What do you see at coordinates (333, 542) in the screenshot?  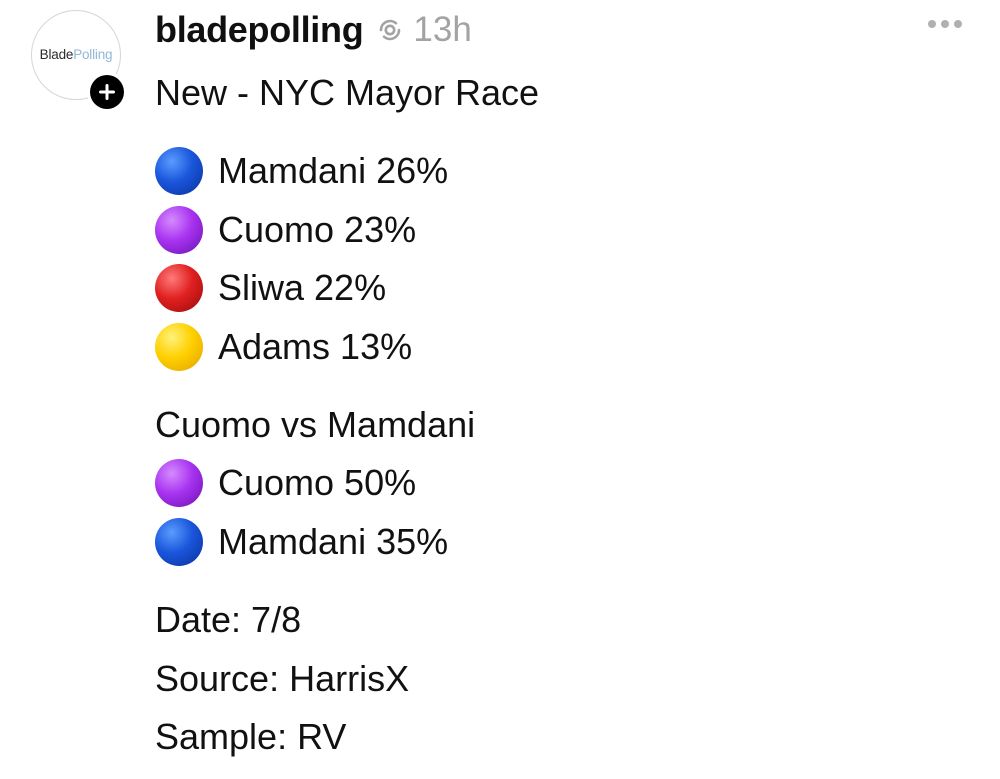 I see `head-to-head-label: Mamdani 35%` at bounding box center [333, 542].